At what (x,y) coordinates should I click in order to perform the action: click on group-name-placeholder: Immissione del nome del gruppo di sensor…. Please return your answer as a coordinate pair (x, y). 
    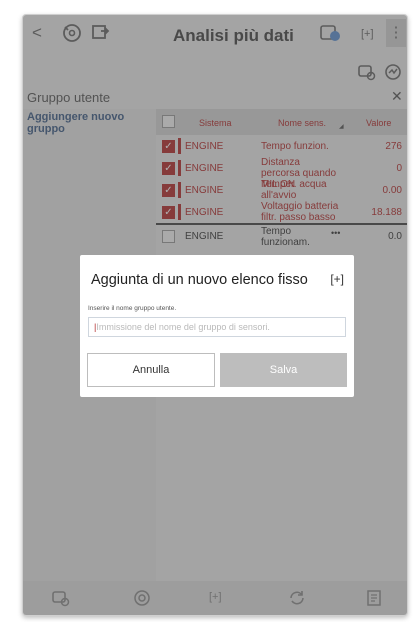
    Looking at the image, I should click on (183, 327).